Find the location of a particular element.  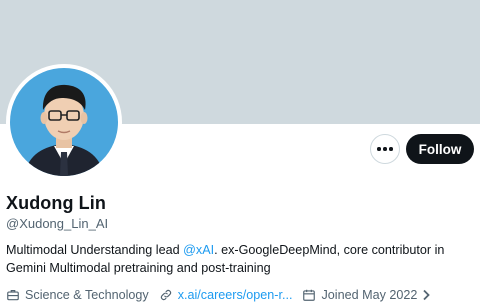

ellipsis-icon is located at coordinates (379, 149).